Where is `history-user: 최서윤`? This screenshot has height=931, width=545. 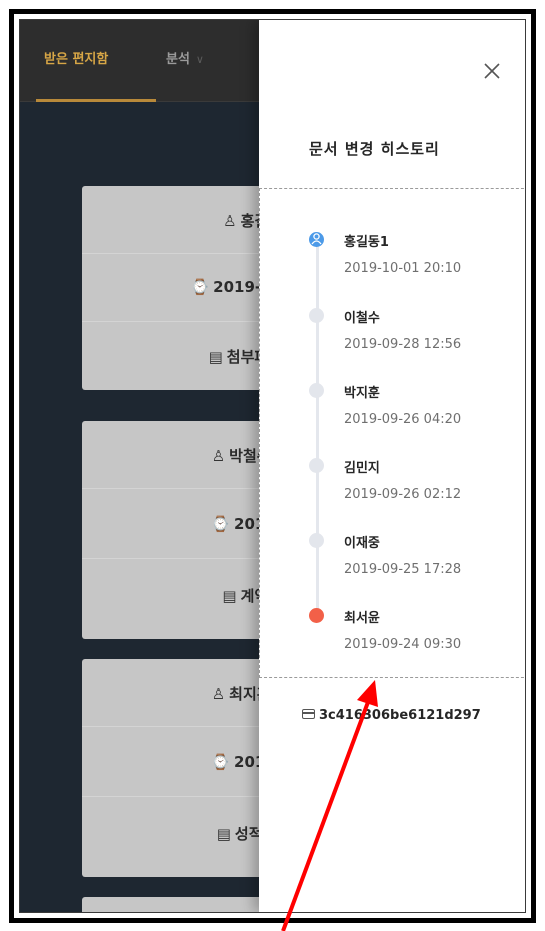
history-user: 최서윤 is located at coordinates (362, 618).